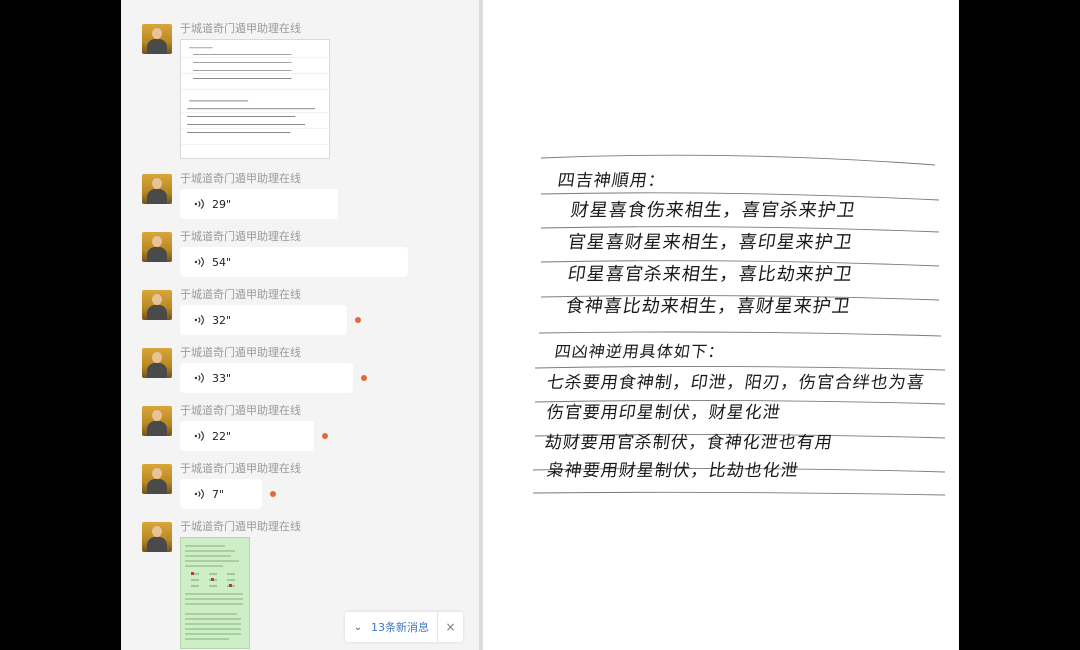 Image resolution: width=1080 pixels, height=650 pixels. I want to click on double-chevron-down-icon: ⌄, so click(358, 627).